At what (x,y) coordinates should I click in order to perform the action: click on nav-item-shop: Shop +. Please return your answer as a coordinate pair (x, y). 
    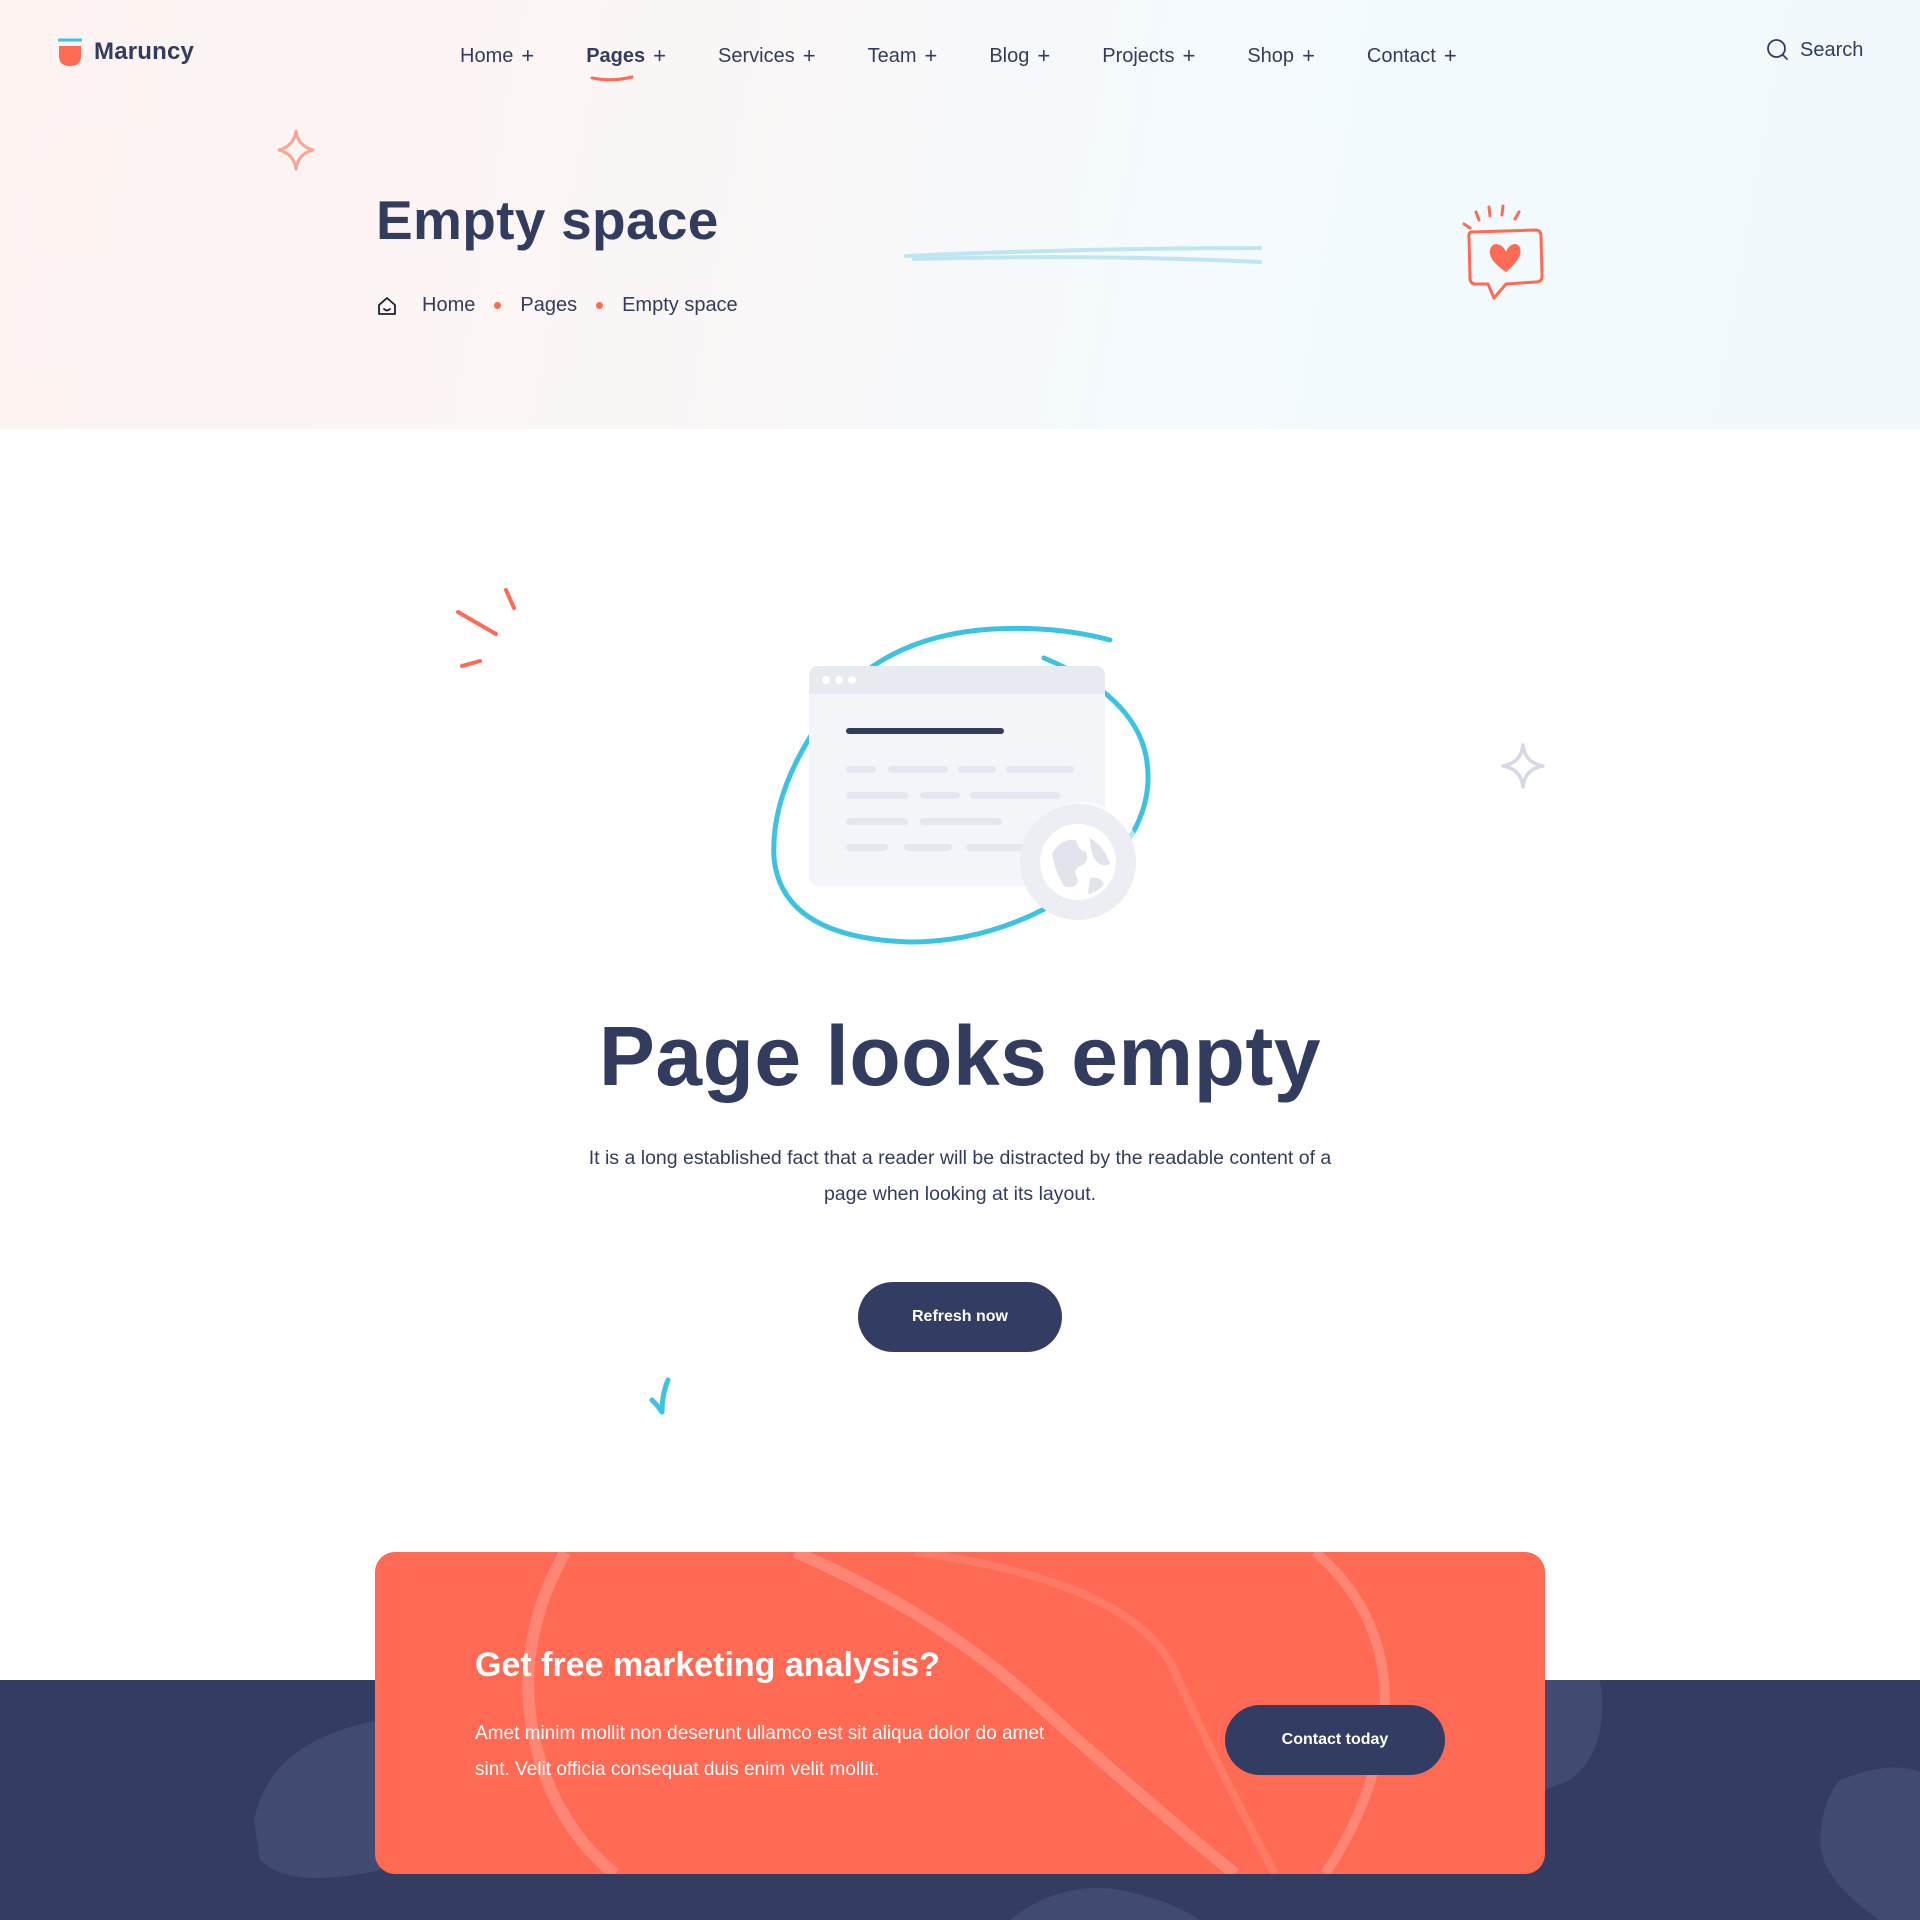
    Looking at the image, I should click on (1281, 56).